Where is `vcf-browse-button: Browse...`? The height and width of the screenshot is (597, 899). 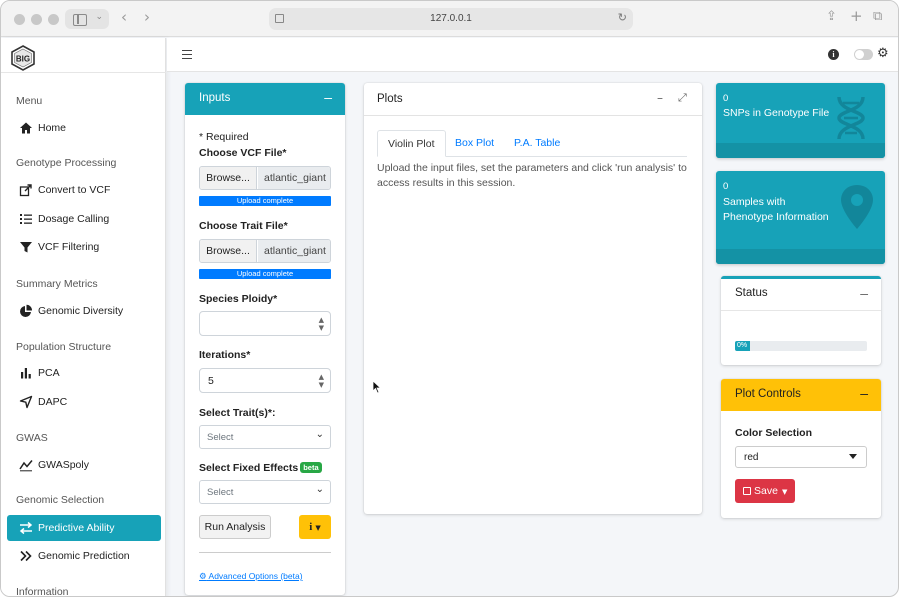 vcf-browse-button: Browse... is located at coordinates (228, 178).